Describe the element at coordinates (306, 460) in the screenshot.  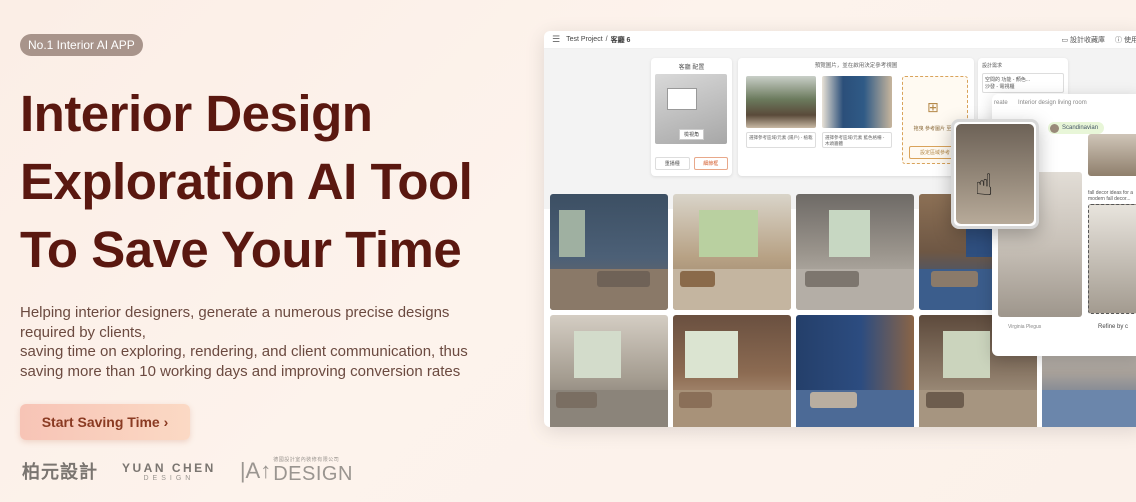
I see `logo-at-design-small: 德國設計室內裝修有限公司` at that location.